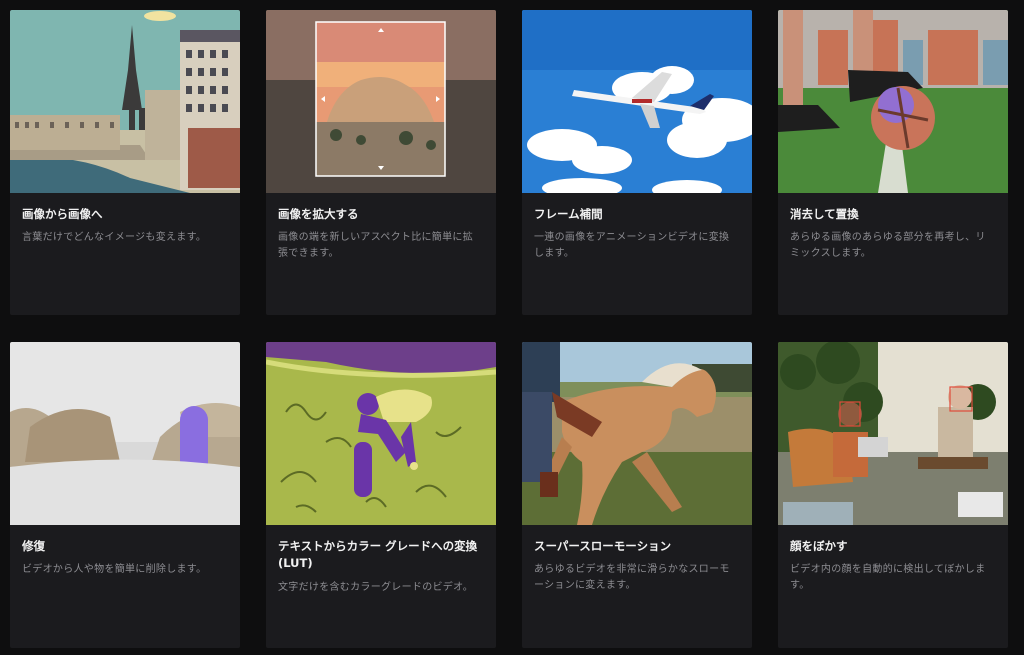 The height and width of the screenshot is (655, 1024). I want to click on card-title: 消去して置換, so click(824, 214).